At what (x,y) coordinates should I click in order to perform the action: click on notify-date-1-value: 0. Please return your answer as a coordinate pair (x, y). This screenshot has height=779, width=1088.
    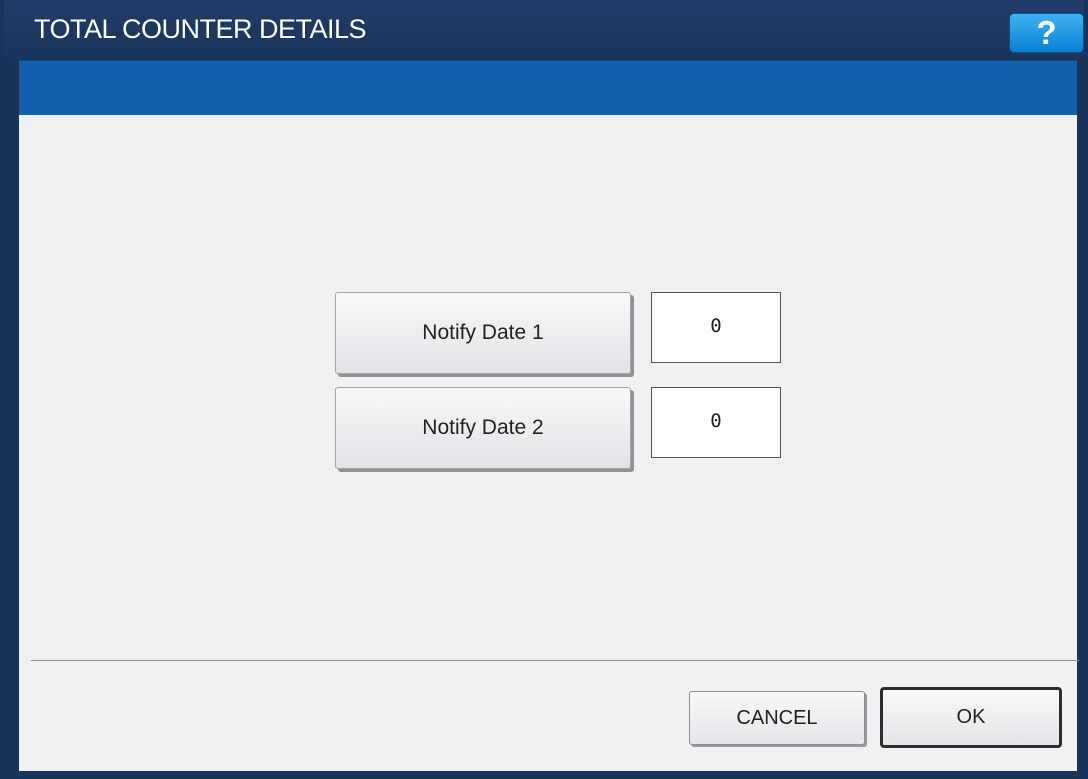
    Looking at the image, I should click on (716, 327).